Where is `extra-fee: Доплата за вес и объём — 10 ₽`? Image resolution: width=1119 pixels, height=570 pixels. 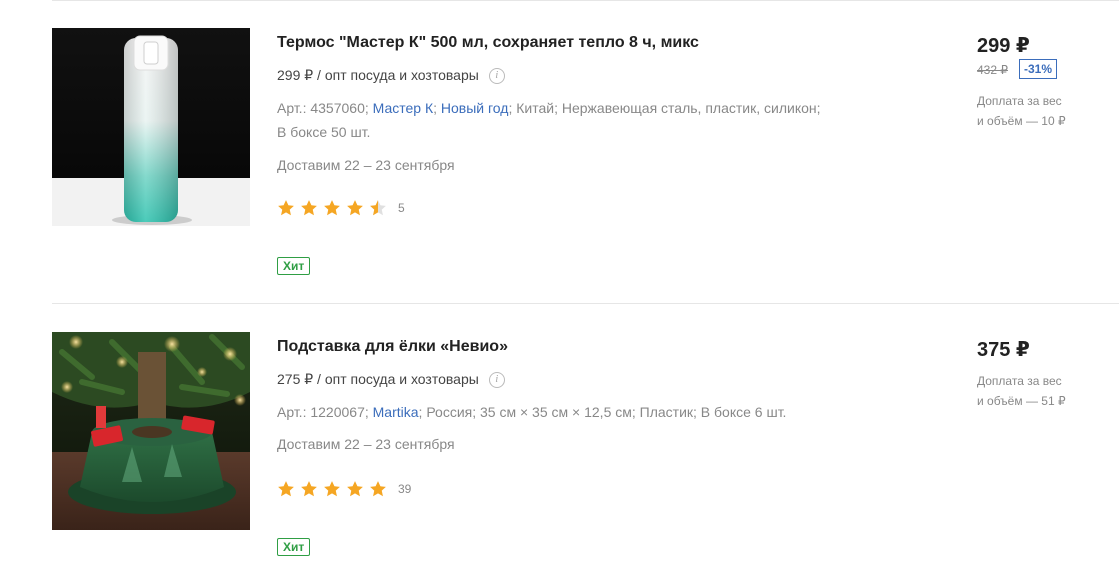 extra-fee: Доплата за вес и объём — 10 ₽ is located at coordinates (1032, 111).